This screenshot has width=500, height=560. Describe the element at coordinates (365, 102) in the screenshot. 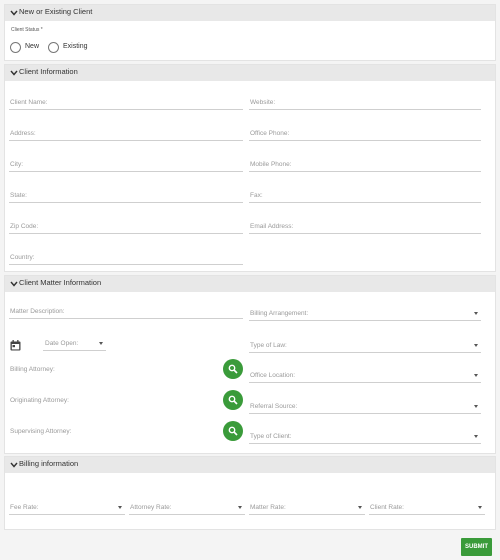

I see `website-field: Website:` at that location.